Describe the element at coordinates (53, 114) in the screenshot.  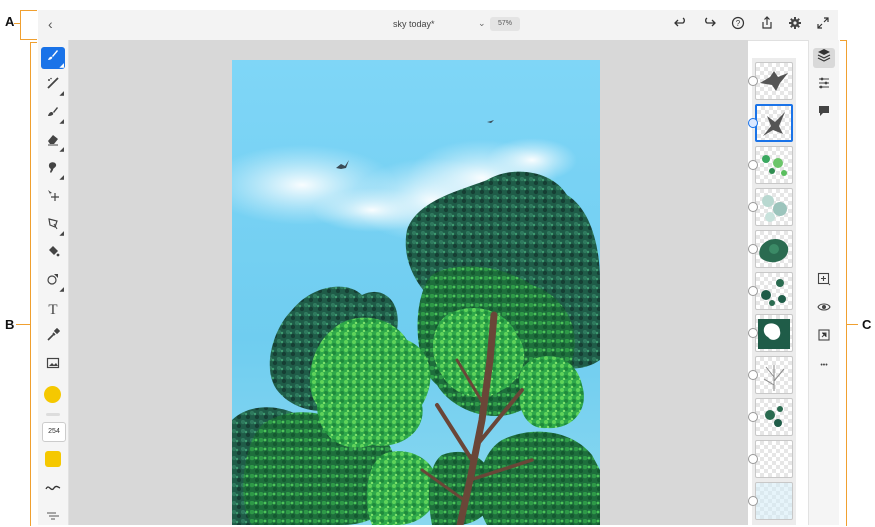
I see `fill-brush-icon: ◢` at that location.